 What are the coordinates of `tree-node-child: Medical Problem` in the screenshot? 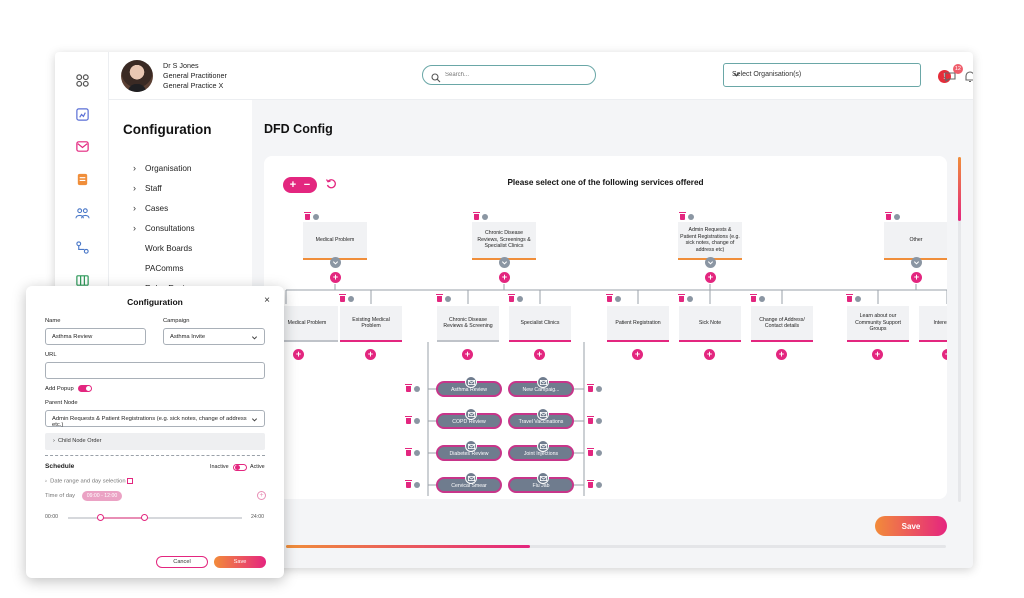 It's located at (307, 324).